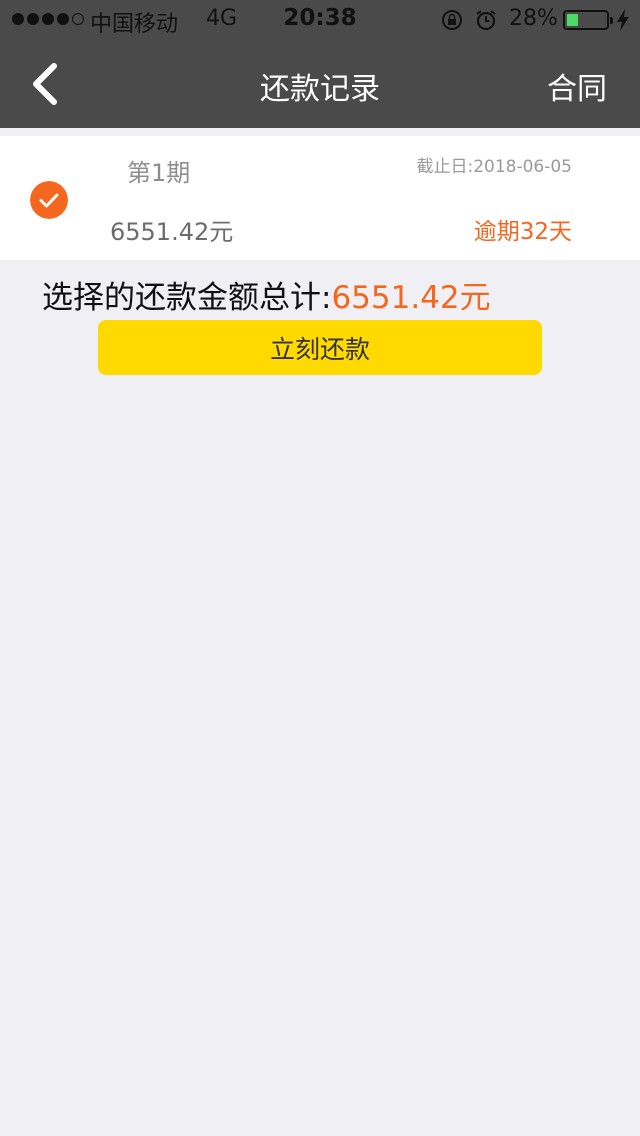 The height and width of the screenshot is (1136, 640). What do you see at coordinates (320, 89) in the screenshot?
I see `page-title: 还款记录` at bounding box center [320, 89].